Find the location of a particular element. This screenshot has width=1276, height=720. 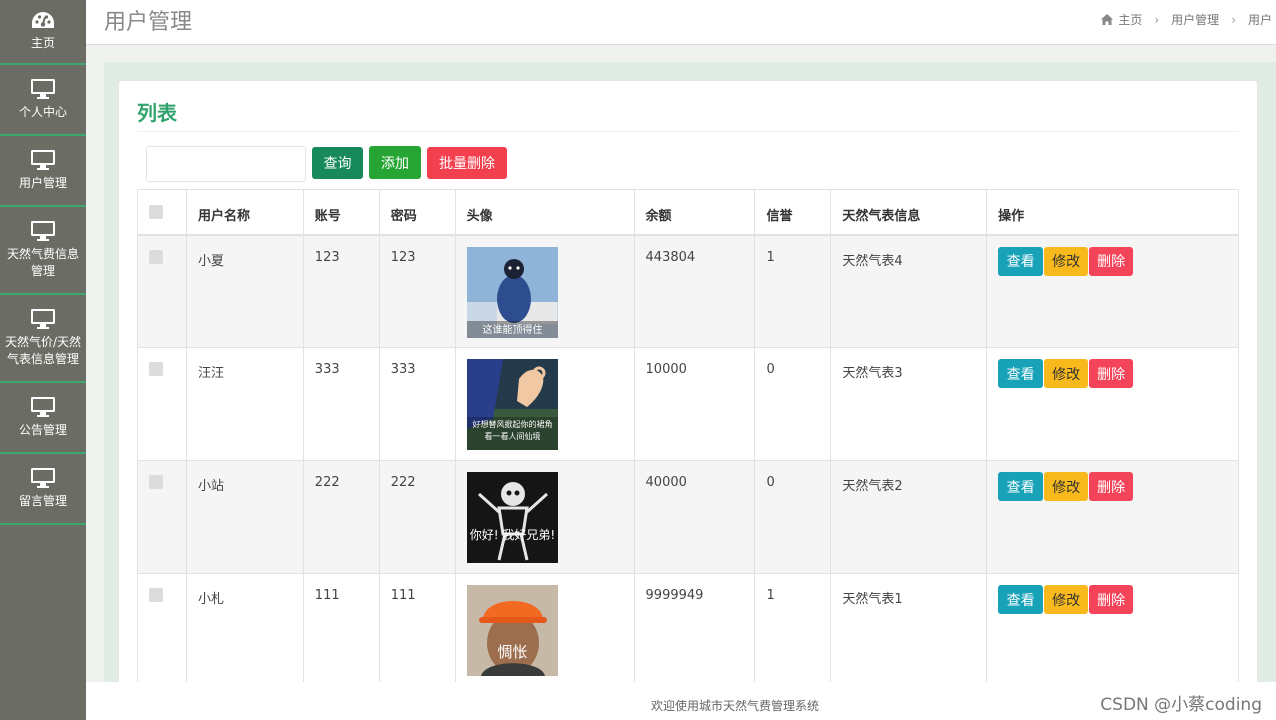

avatar-image: 你好! 我好兄弟! is located at coordinates (512, 517).